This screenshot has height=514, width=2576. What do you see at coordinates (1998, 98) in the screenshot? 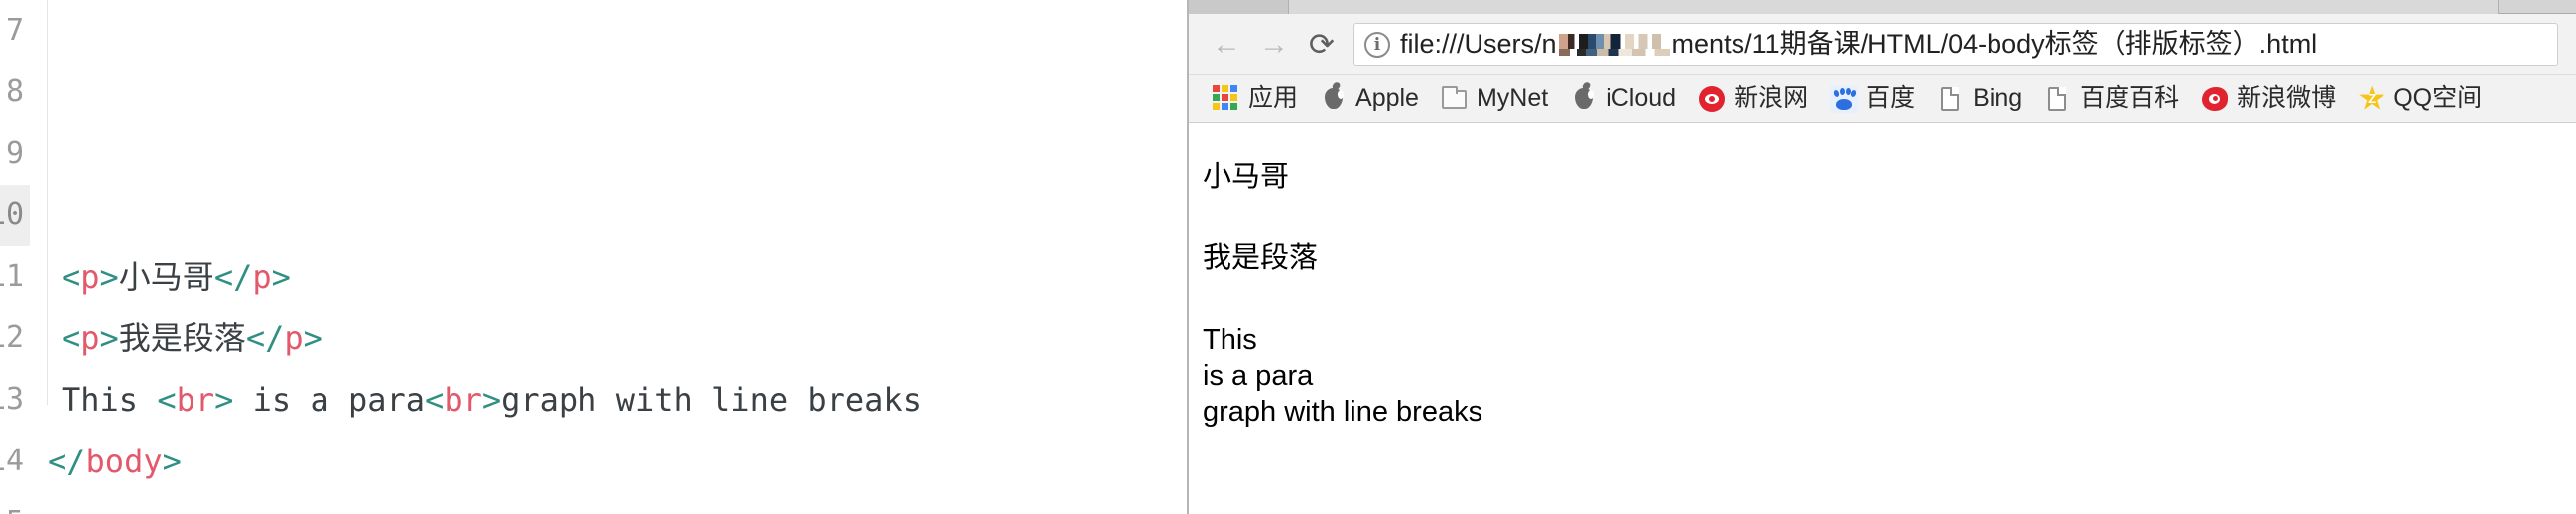
I see `bookmark-label: Bing` at bounding box center [1998, 98].